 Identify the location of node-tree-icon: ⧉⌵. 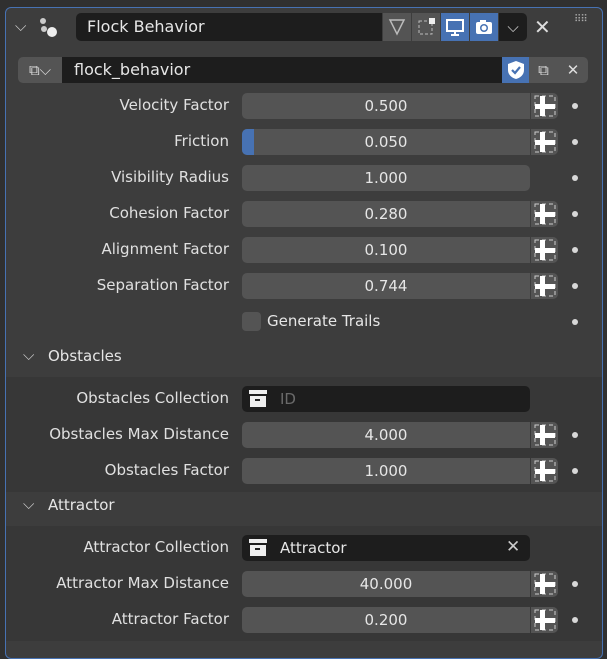
(40, 70).